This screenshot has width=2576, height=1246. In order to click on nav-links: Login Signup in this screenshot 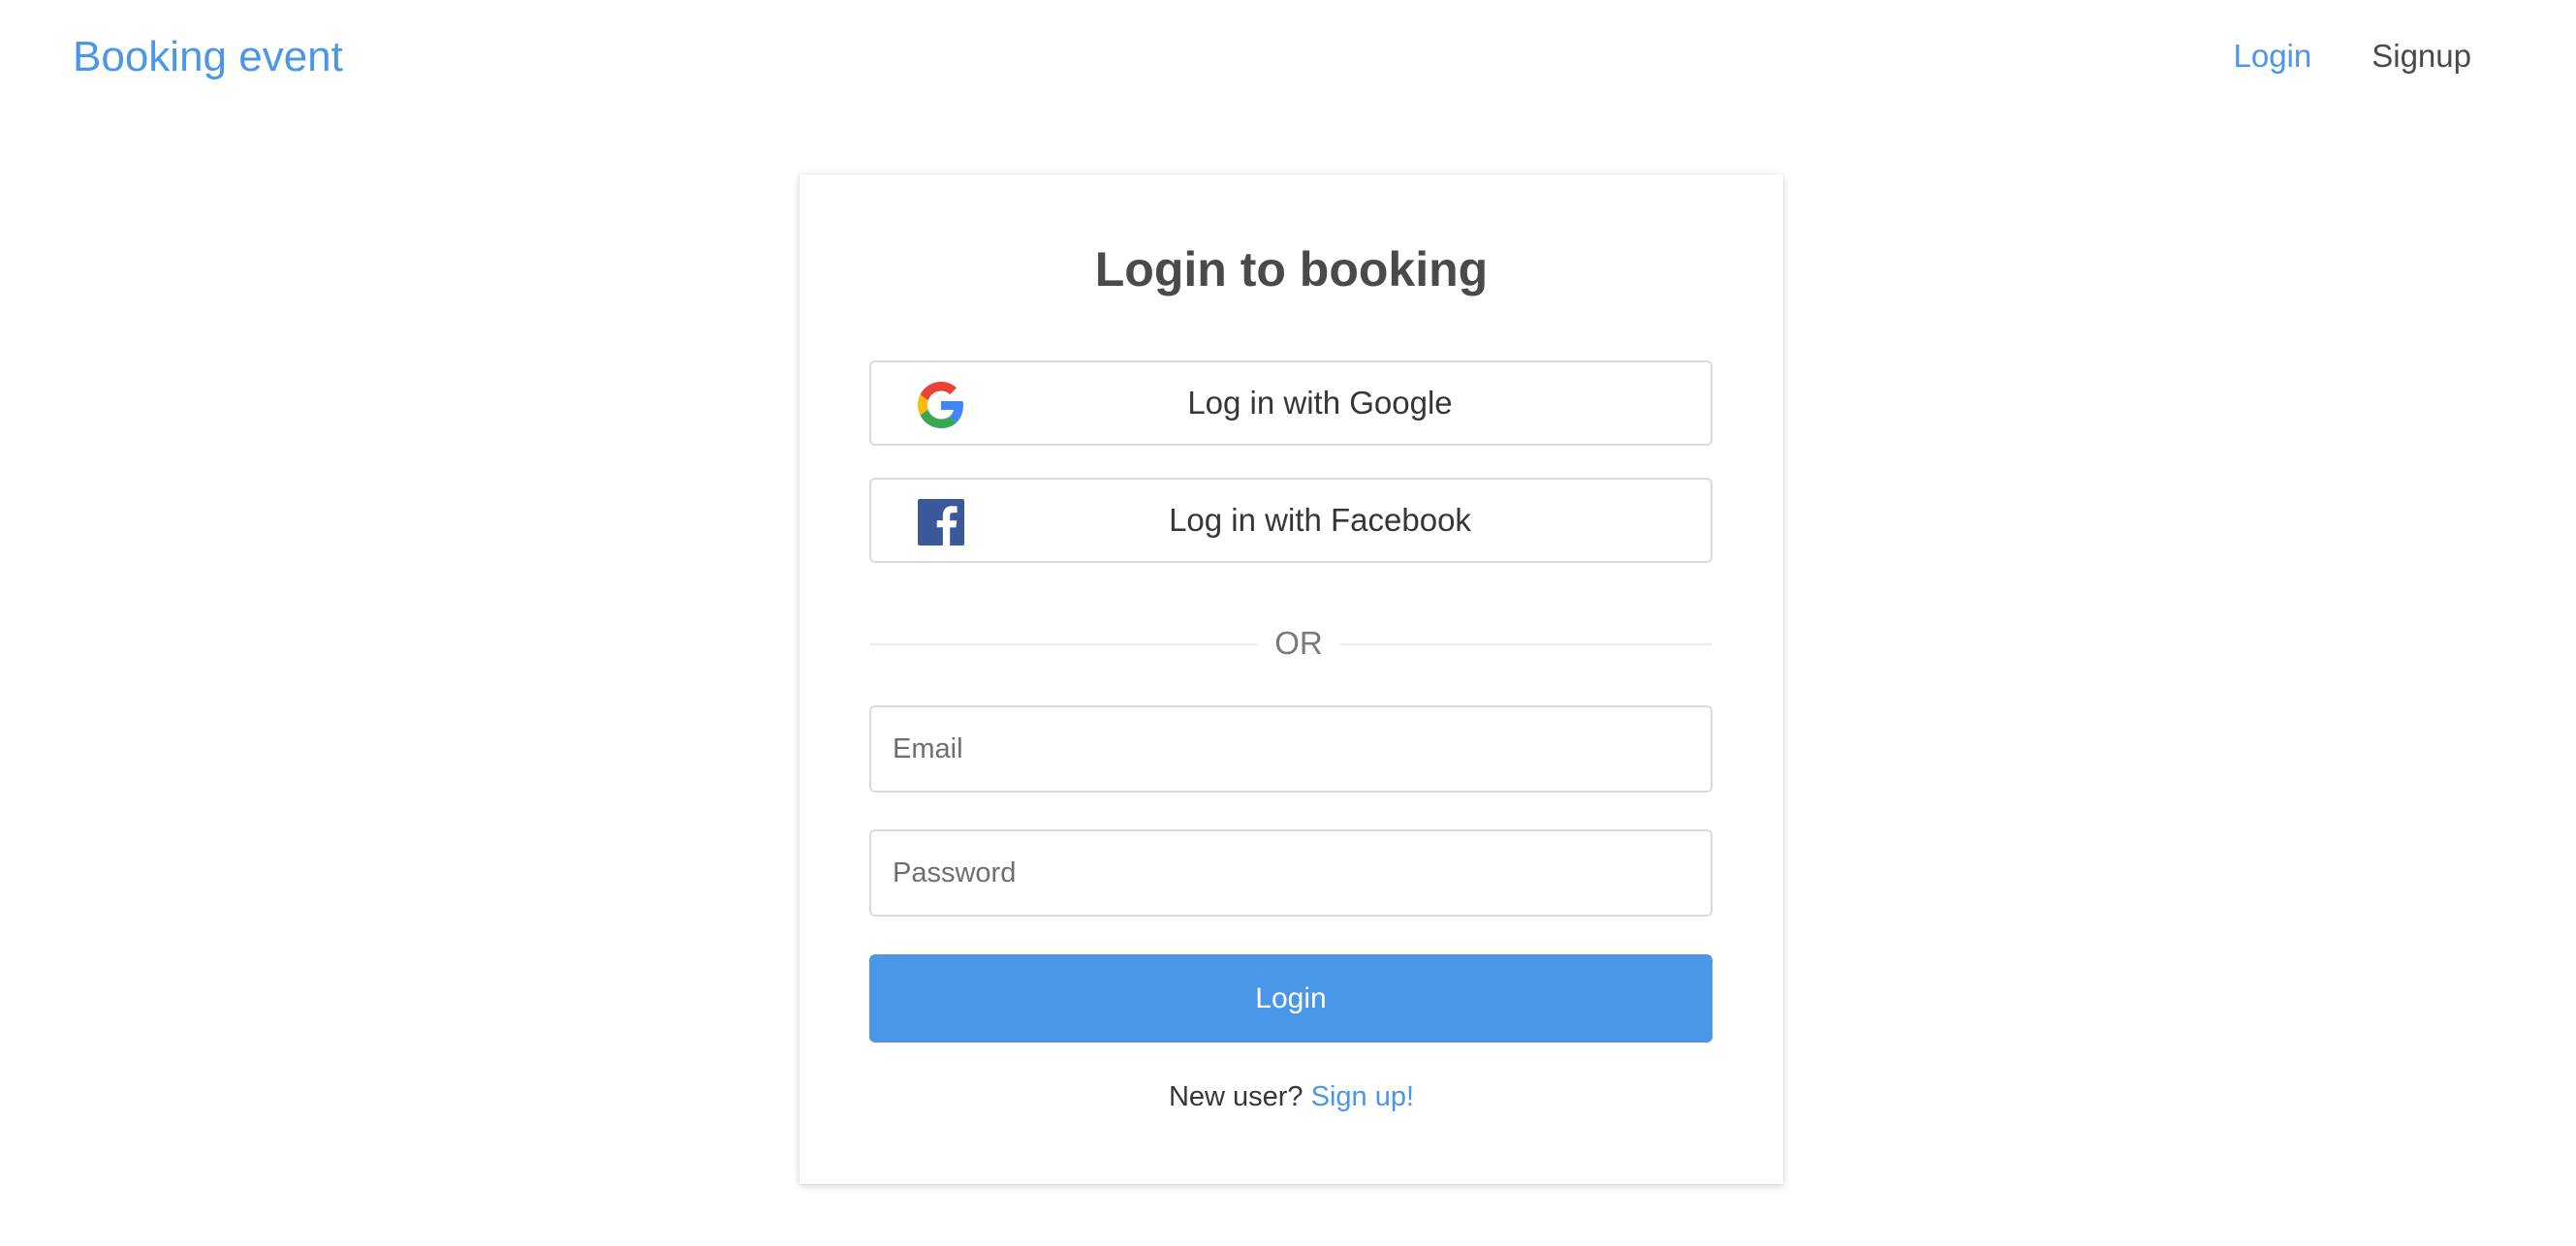, I will do `click(2352, 56)`.